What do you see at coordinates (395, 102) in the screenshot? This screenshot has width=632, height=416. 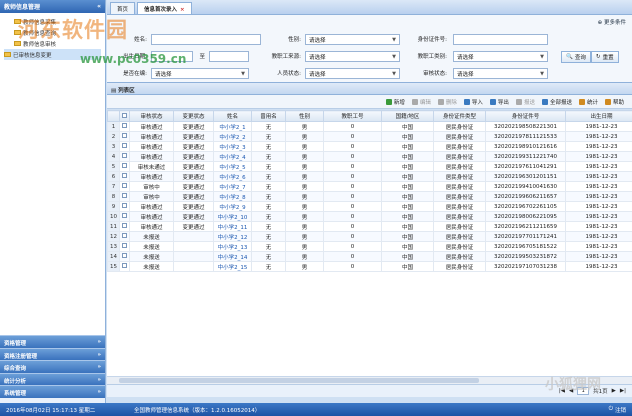 I see `toolbar-button: 新增` at bounding box center [395, 102].